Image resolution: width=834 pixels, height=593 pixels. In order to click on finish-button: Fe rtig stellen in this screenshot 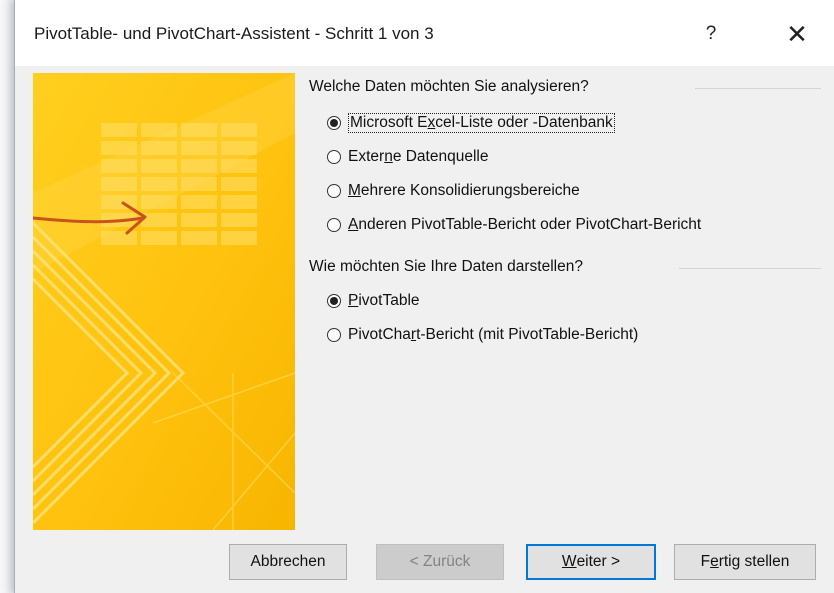, I will do `click(745, 562)`.